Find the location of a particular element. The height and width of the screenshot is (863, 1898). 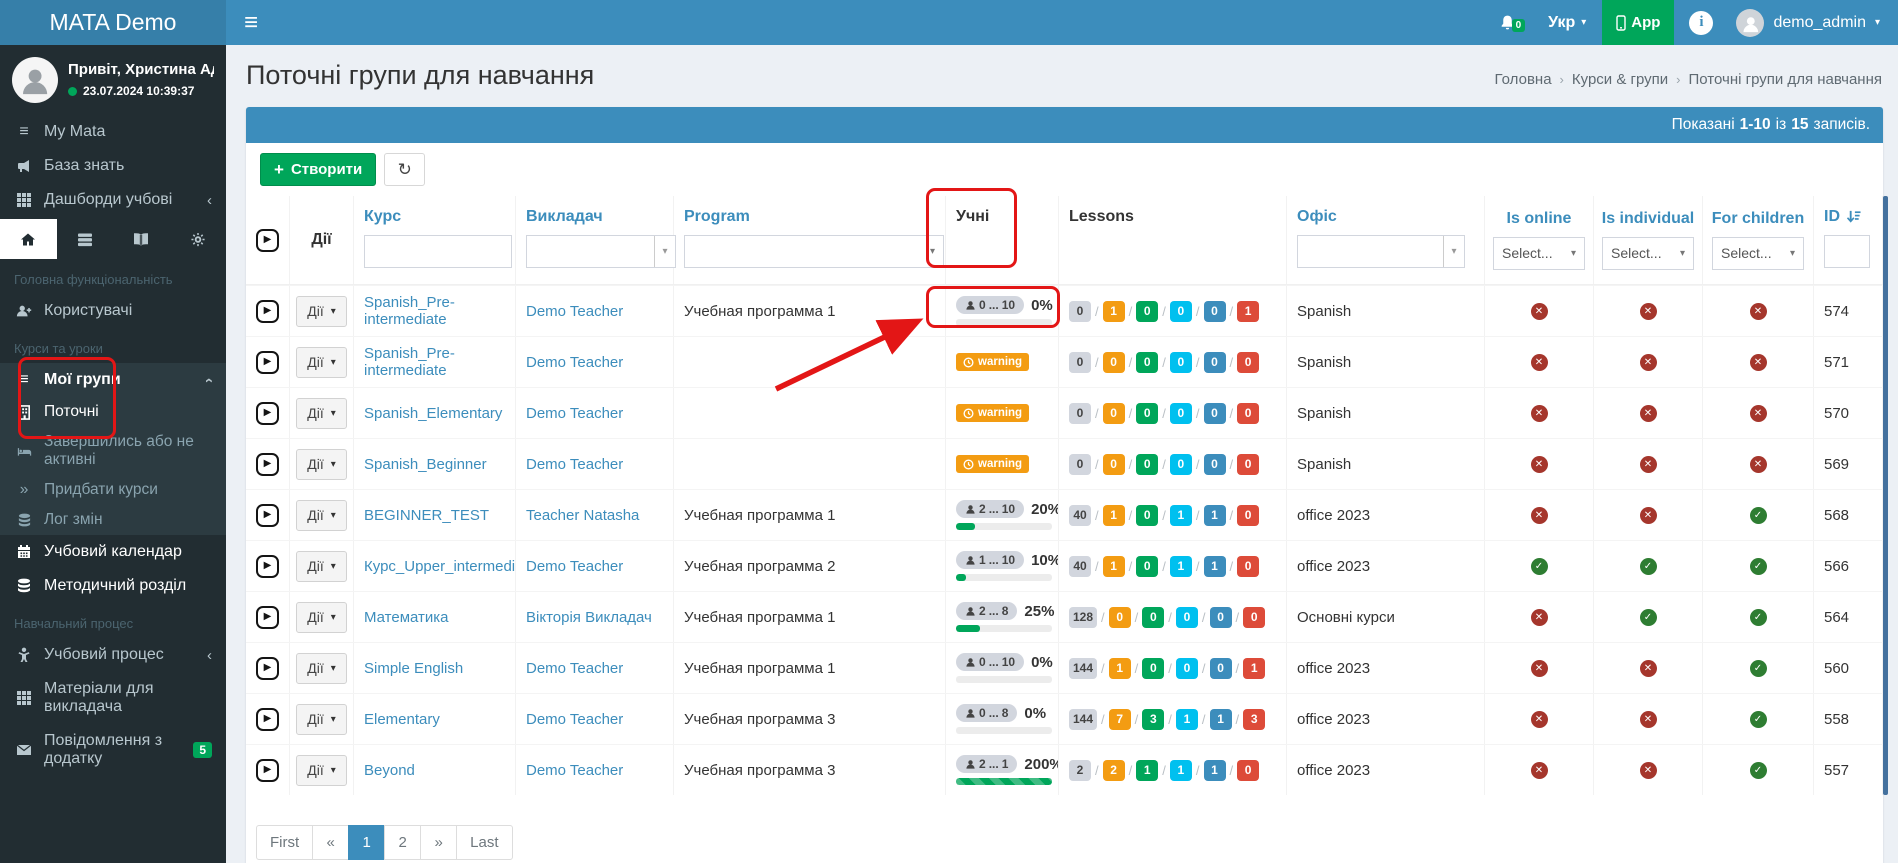

tab-settings is located at coordinates (198, 239).